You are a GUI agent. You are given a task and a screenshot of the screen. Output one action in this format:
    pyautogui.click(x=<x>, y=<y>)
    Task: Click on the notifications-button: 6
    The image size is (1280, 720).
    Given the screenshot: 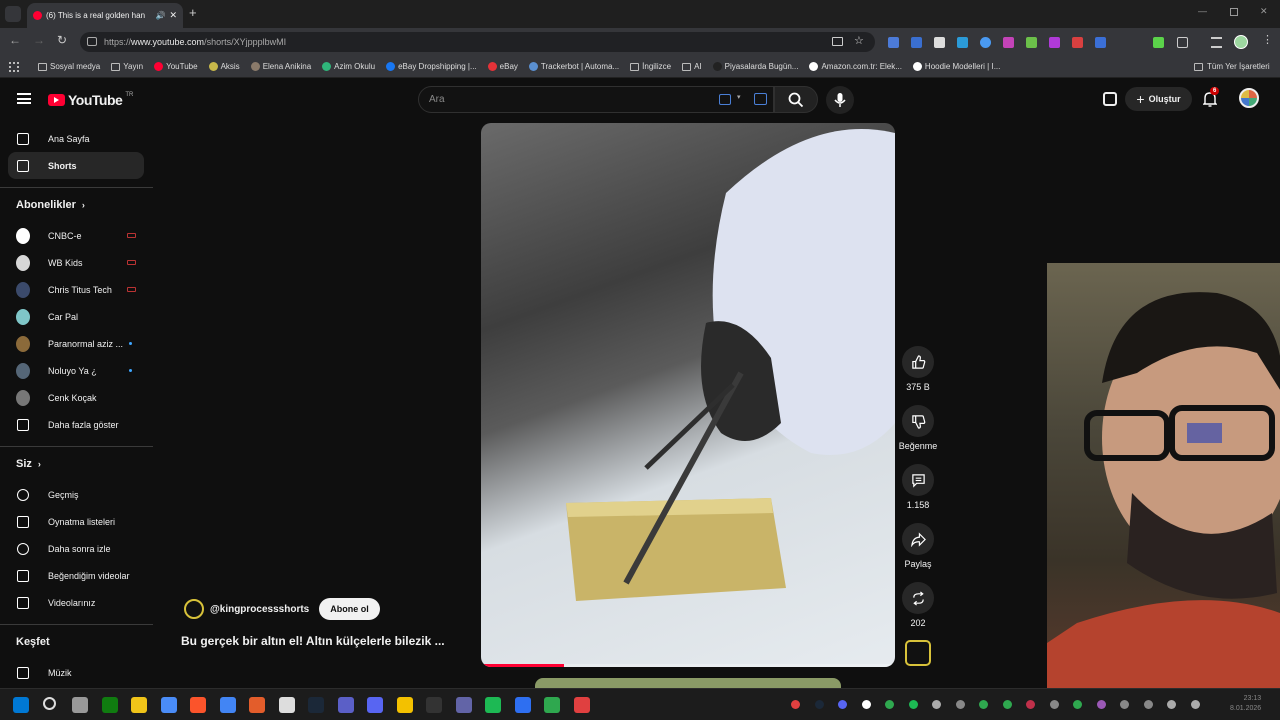 What is the action you would take?
    pyautogui.click(x=1211, y=99)
    